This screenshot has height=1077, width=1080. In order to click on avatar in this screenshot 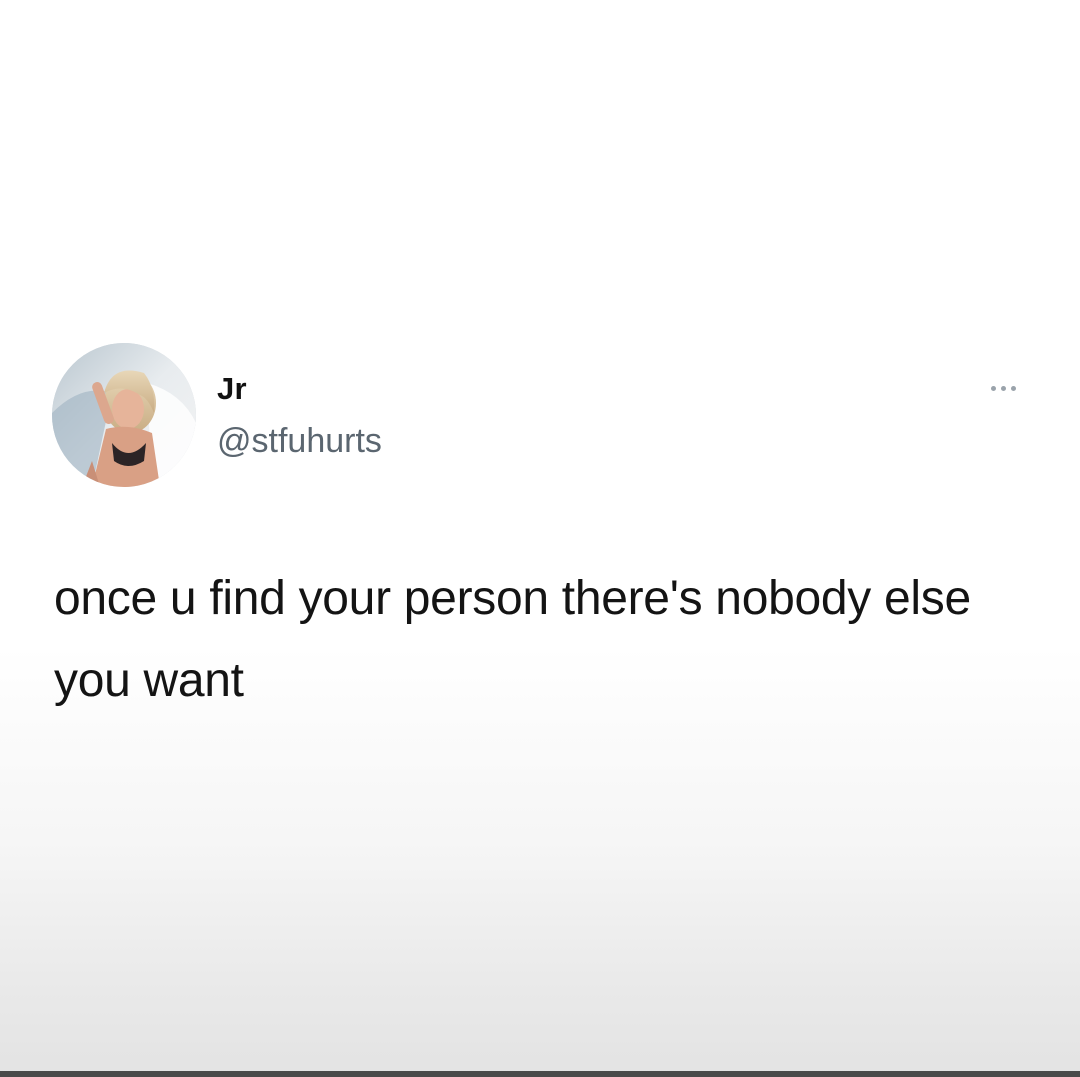, I will do `click(124, 415)`.